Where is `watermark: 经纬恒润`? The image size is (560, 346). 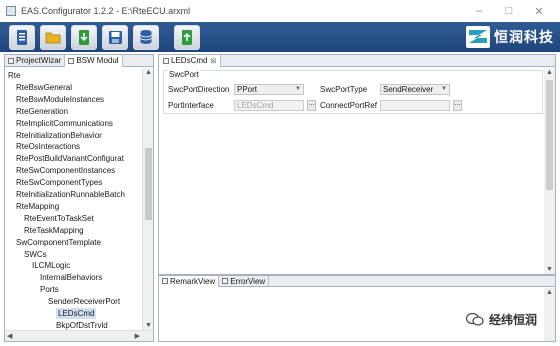 watermark: 经纬恒润 is located at coordinates (501, 319).